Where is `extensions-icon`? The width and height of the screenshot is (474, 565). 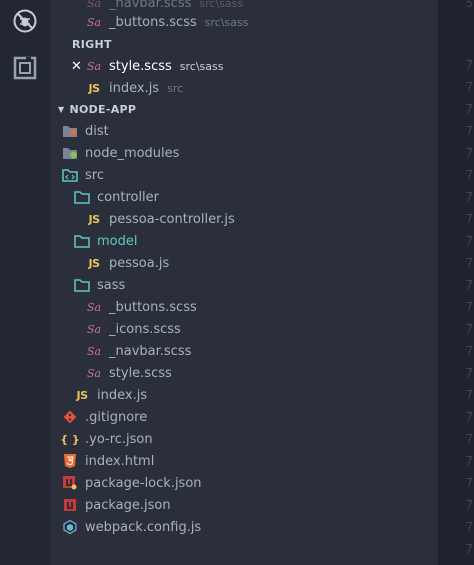 extensions-icon is located at coordinates (25, 68).